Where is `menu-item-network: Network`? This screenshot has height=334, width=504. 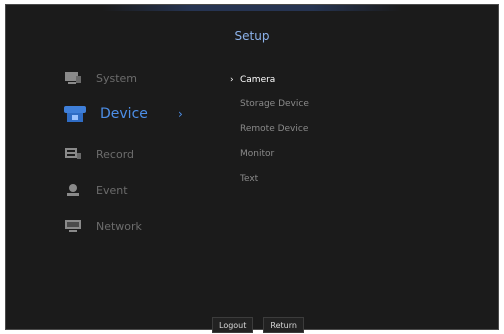
menu-item-network: Network is located at coordinates (127, 226).